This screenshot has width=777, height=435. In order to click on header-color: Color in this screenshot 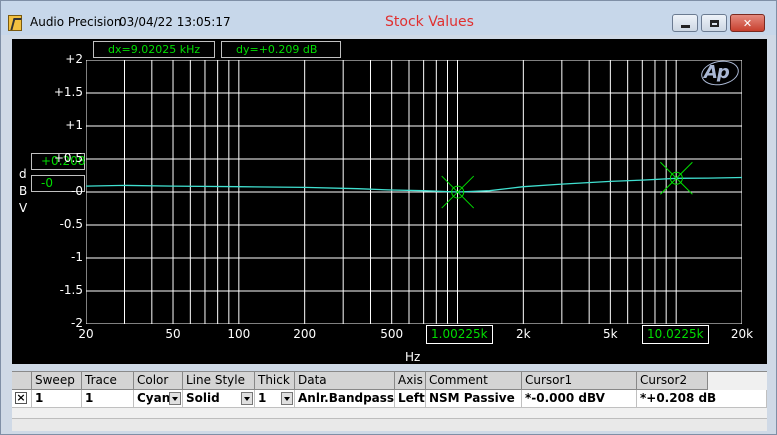, I will do `click(158, 381)`.